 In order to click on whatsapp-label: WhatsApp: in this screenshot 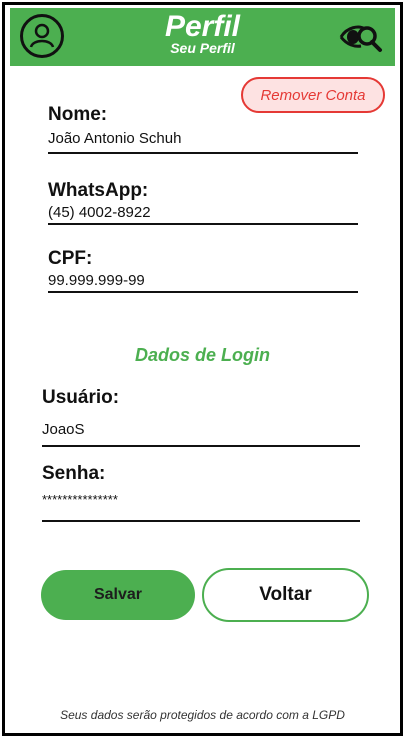, I will do `click(98, 190)`.